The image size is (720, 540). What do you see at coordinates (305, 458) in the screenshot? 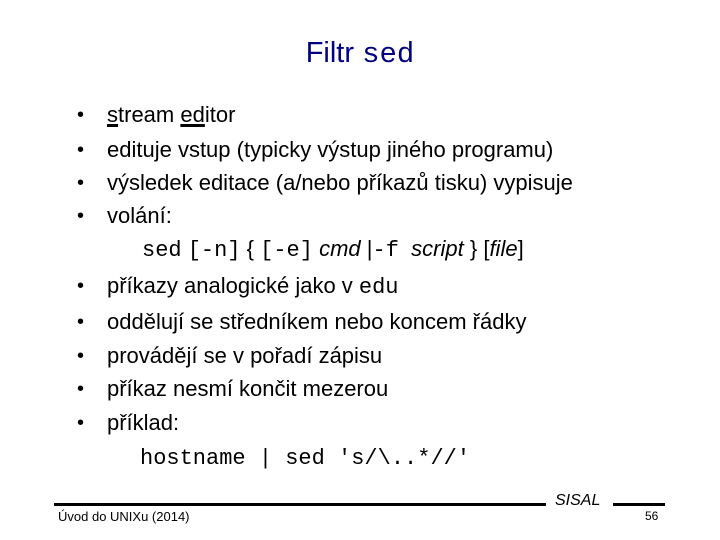
I see `example-command: hostname | sed 's/\..*//'` at bounding box center [305, 458].